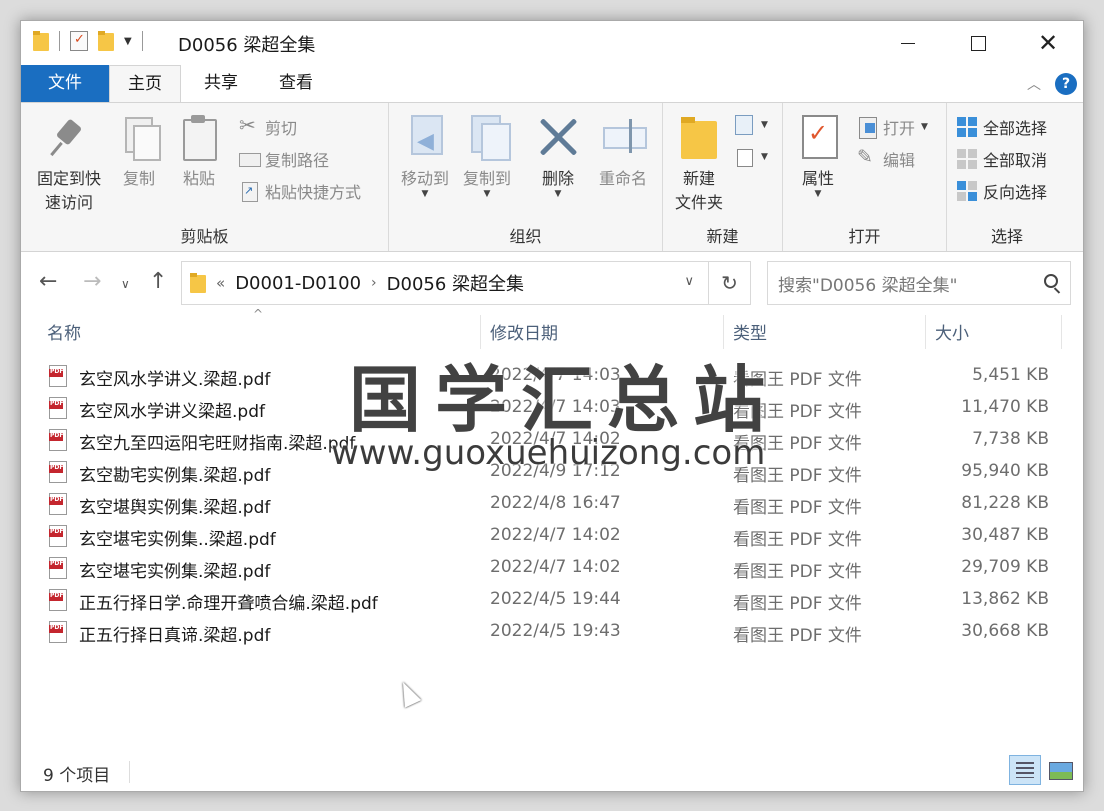 The width and height of the screenshot is (1104, 811). I want to click on file-size: 81,228 KB, so click(1005, 503).